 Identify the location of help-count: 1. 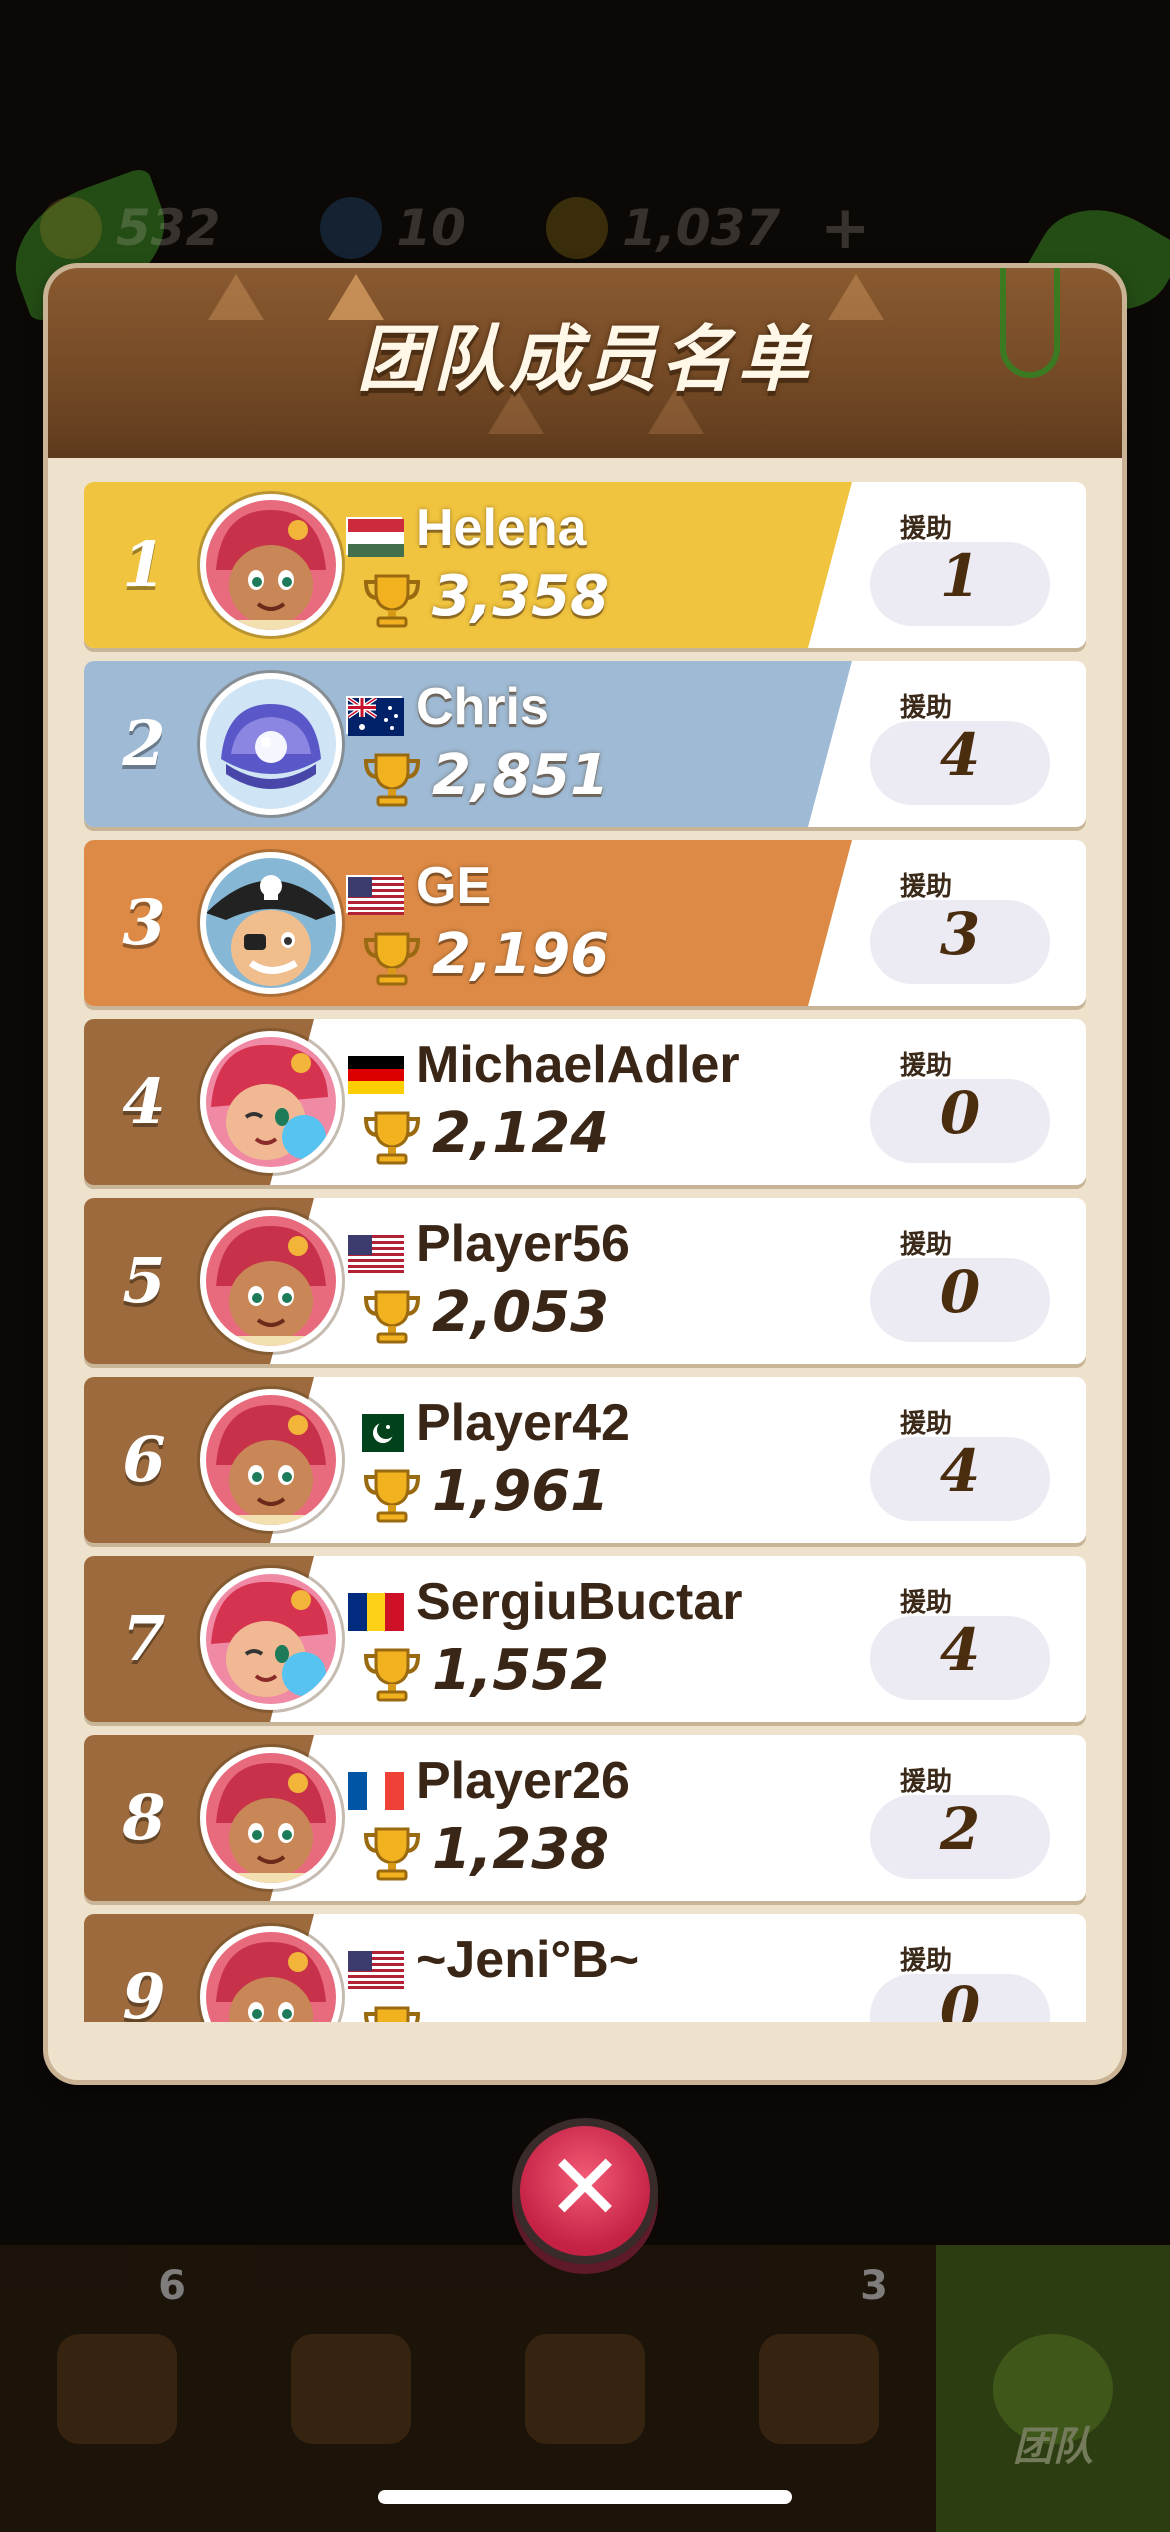
(960, 584).